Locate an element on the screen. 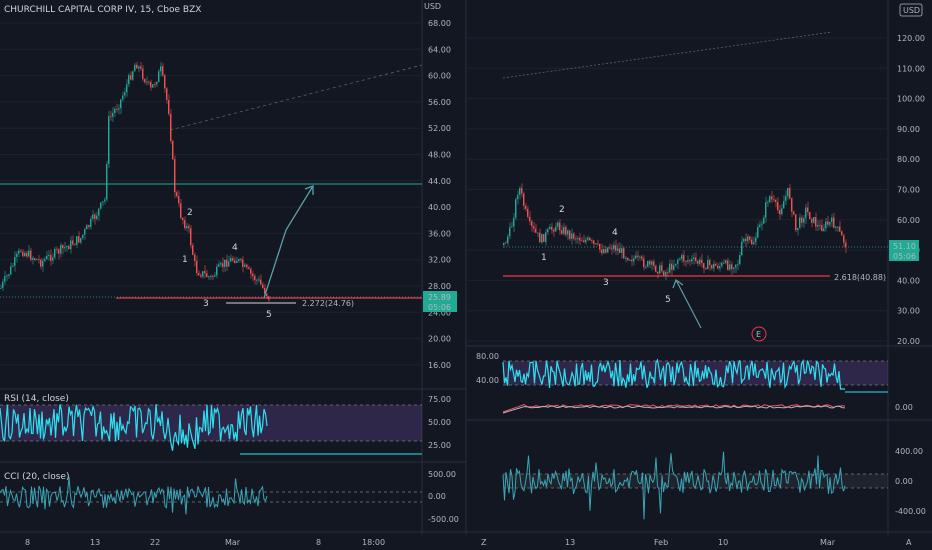  zoom-icon: Z is located at coordinates (484, 542).